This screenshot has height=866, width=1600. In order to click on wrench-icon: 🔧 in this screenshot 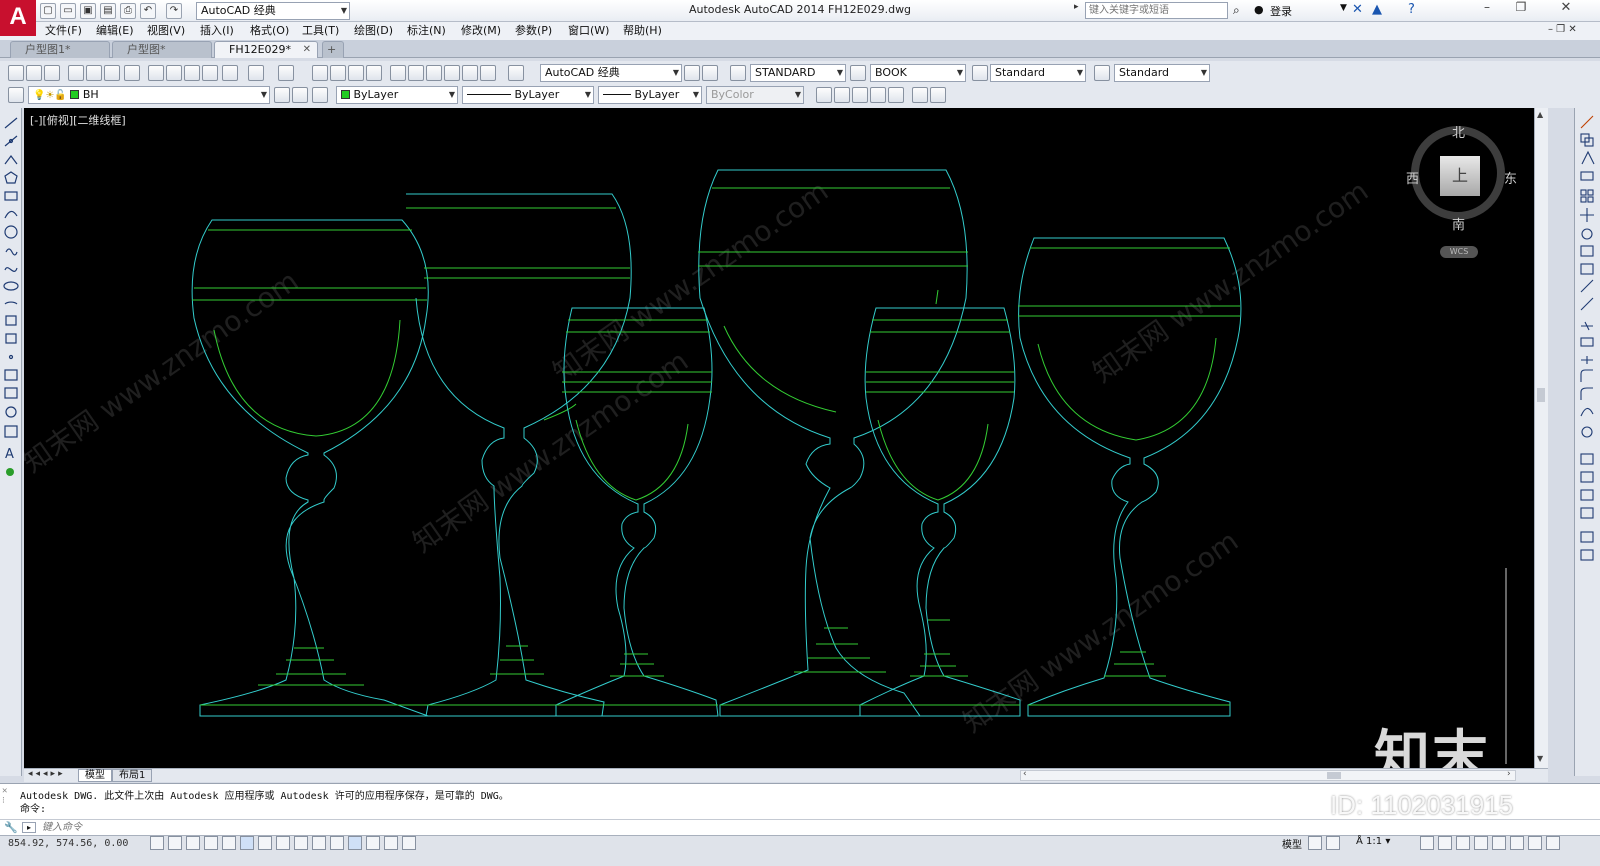, I will do `click(11, 827)`.